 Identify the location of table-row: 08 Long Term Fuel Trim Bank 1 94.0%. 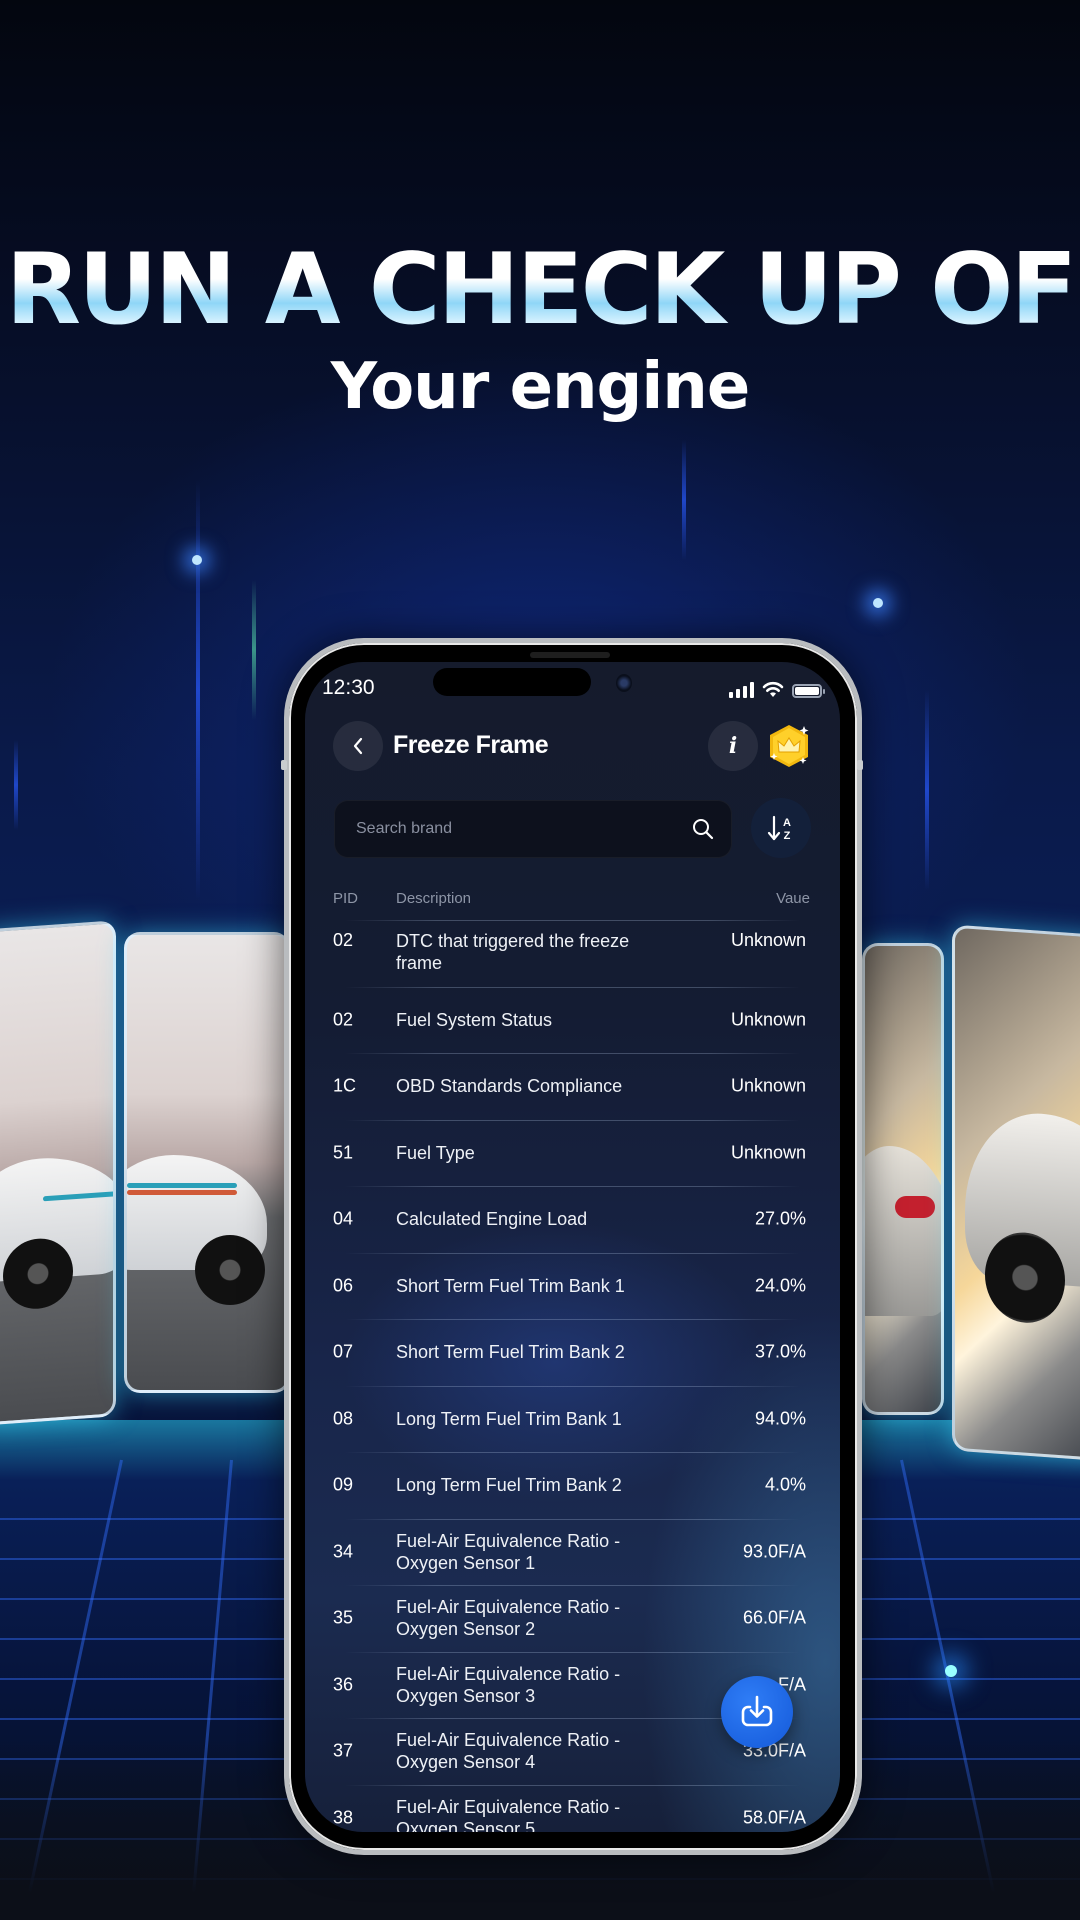
(572, 1419).